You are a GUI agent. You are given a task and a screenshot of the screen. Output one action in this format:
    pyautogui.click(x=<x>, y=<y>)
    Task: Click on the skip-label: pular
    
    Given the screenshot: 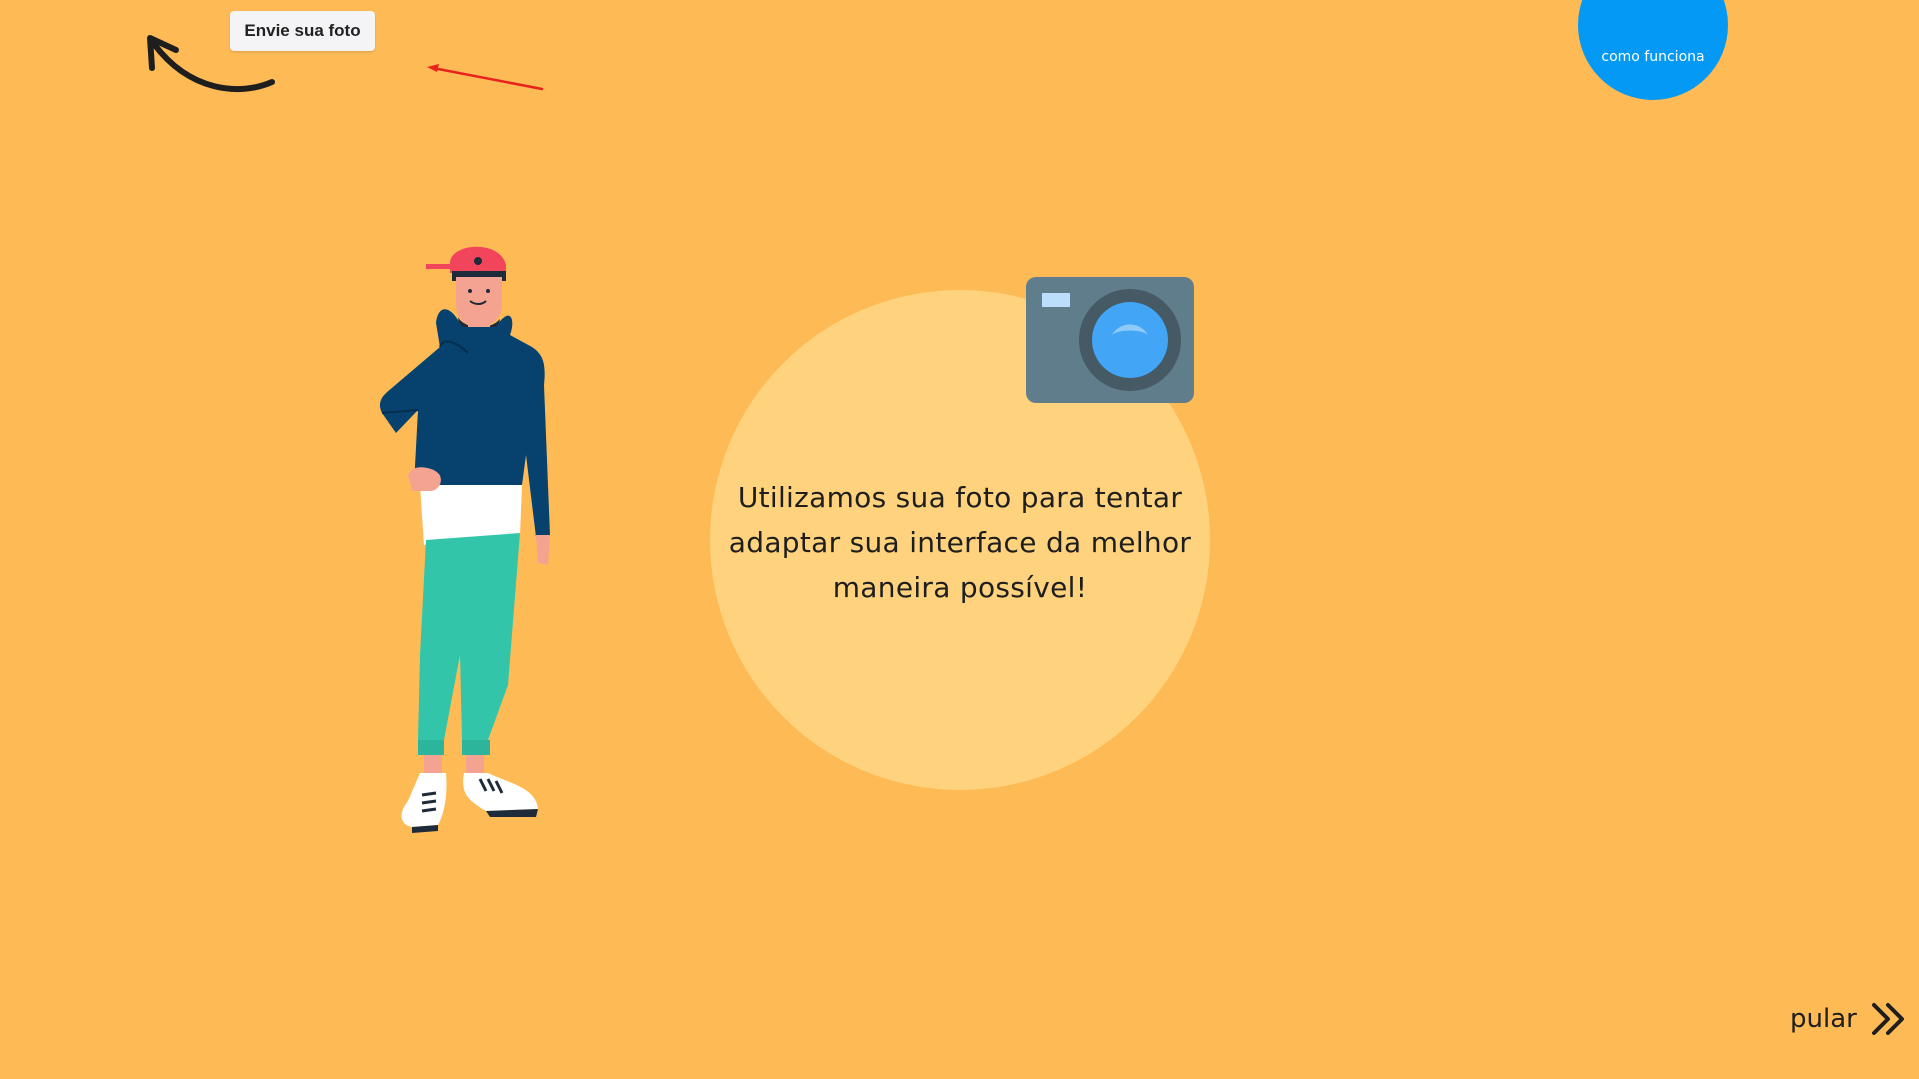 What is the action you would take?
    pyautogui.click(x=1823, y=1019)
    